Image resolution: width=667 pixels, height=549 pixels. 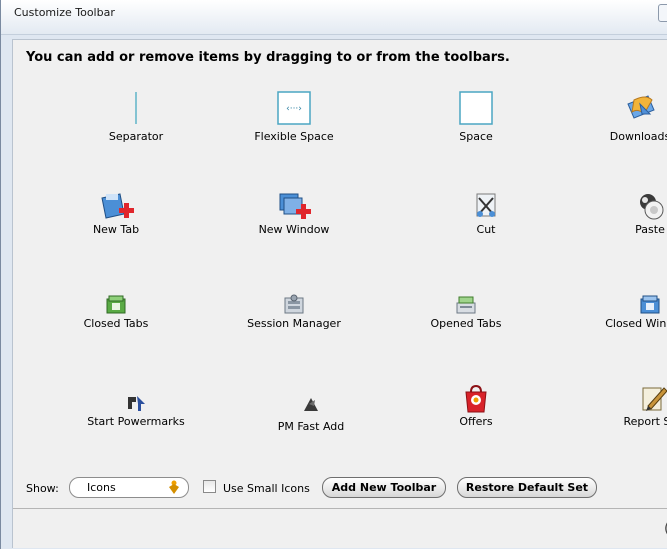 What do you see at coordinates (636, 323) in the screenshot?
I see `item-label: Closed Windows` at bounding box center [636, 323].